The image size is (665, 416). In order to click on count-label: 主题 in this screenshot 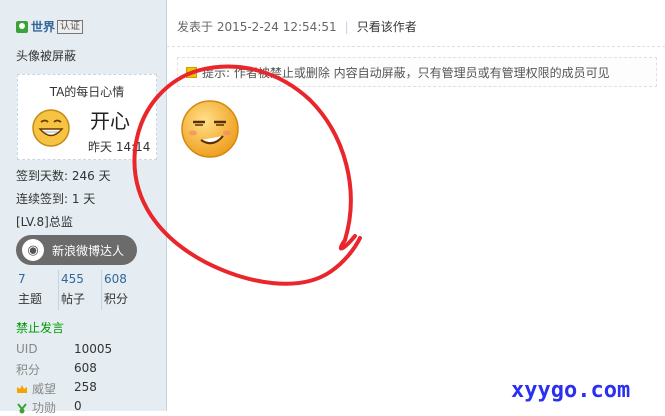, I will do `click(30, 299)`.